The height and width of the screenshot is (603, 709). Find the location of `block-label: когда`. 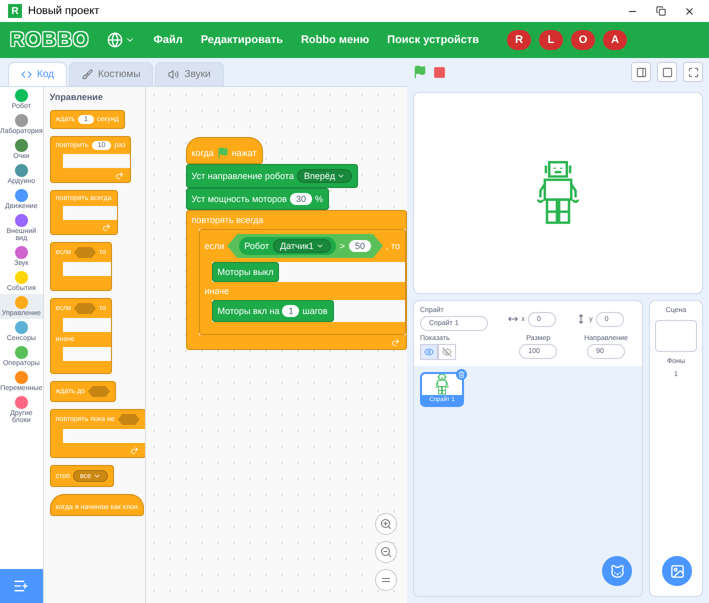

block-label: когда is located at coordinates (203, 153).